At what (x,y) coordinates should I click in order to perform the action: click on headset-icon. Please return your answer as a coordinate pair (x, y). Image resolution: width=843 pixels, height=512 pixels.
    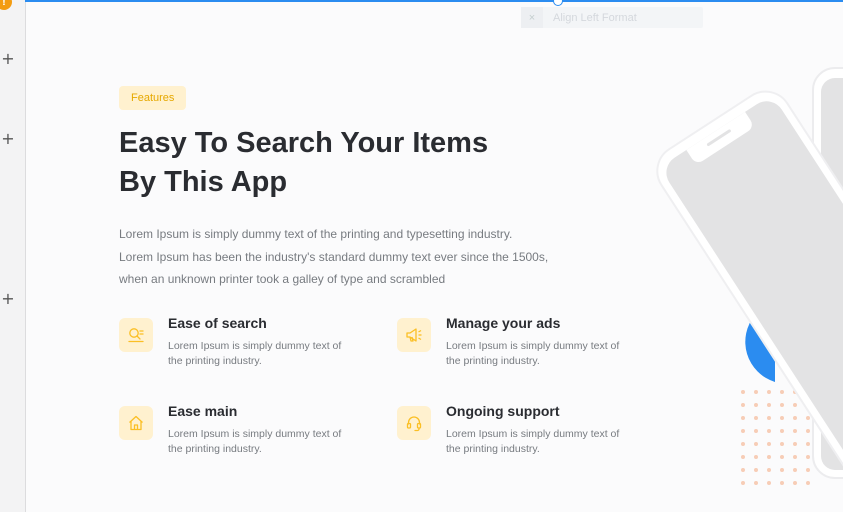
    Looking at the image, I should click on (414, 423).